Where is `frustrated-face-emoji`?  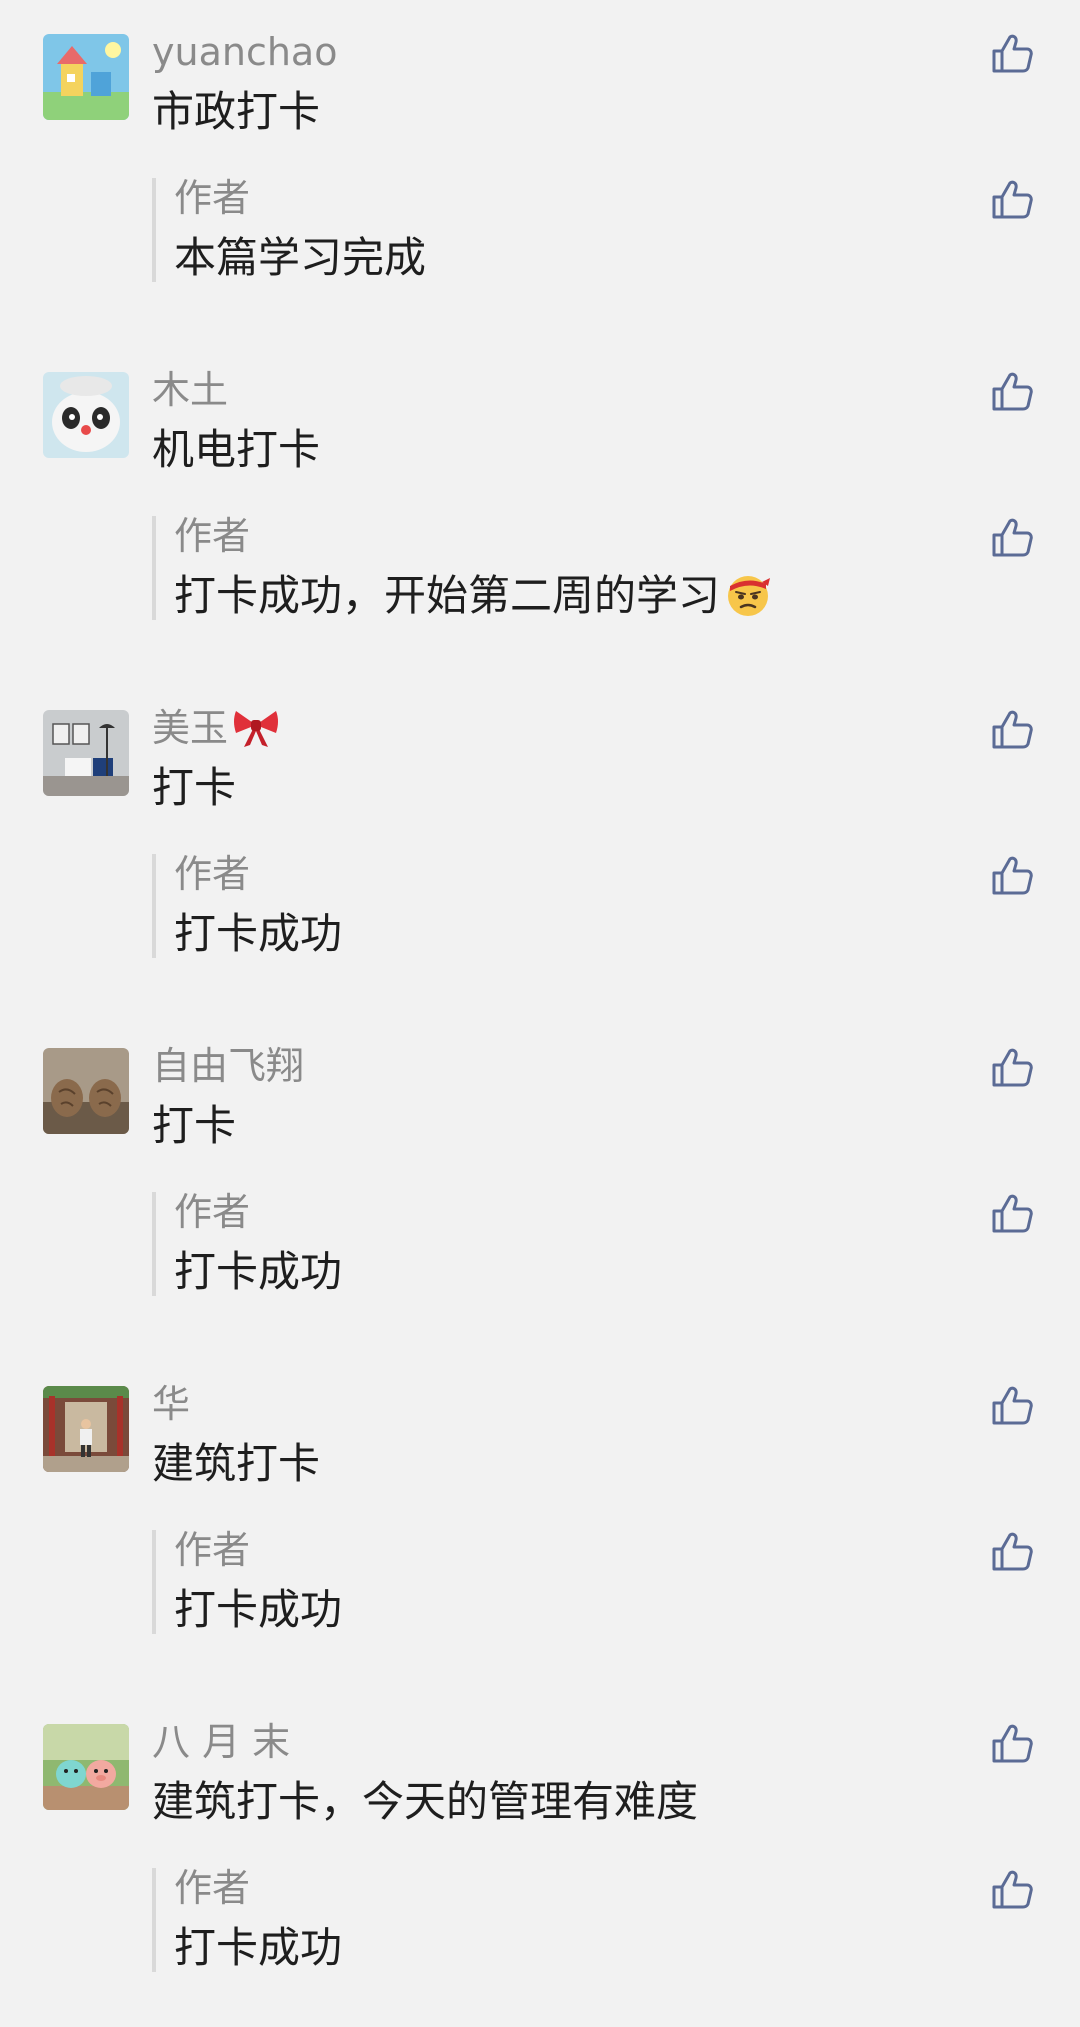 frustrated-face-emoji is located at coordinates (748, 602).